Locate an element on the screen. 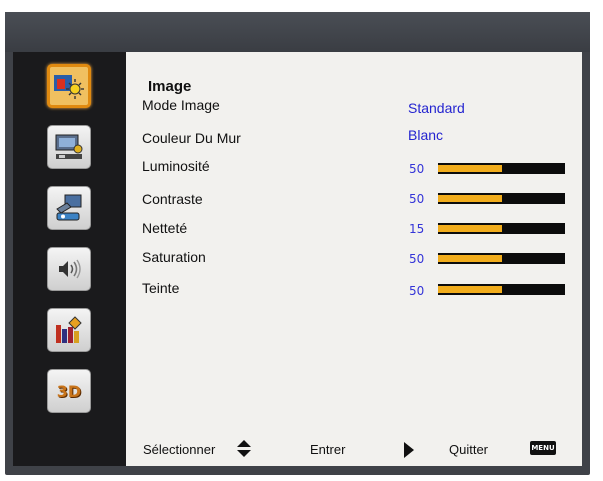 This screenshot has height=481, width=603. tint-slider is located at coordinates (501, 289).